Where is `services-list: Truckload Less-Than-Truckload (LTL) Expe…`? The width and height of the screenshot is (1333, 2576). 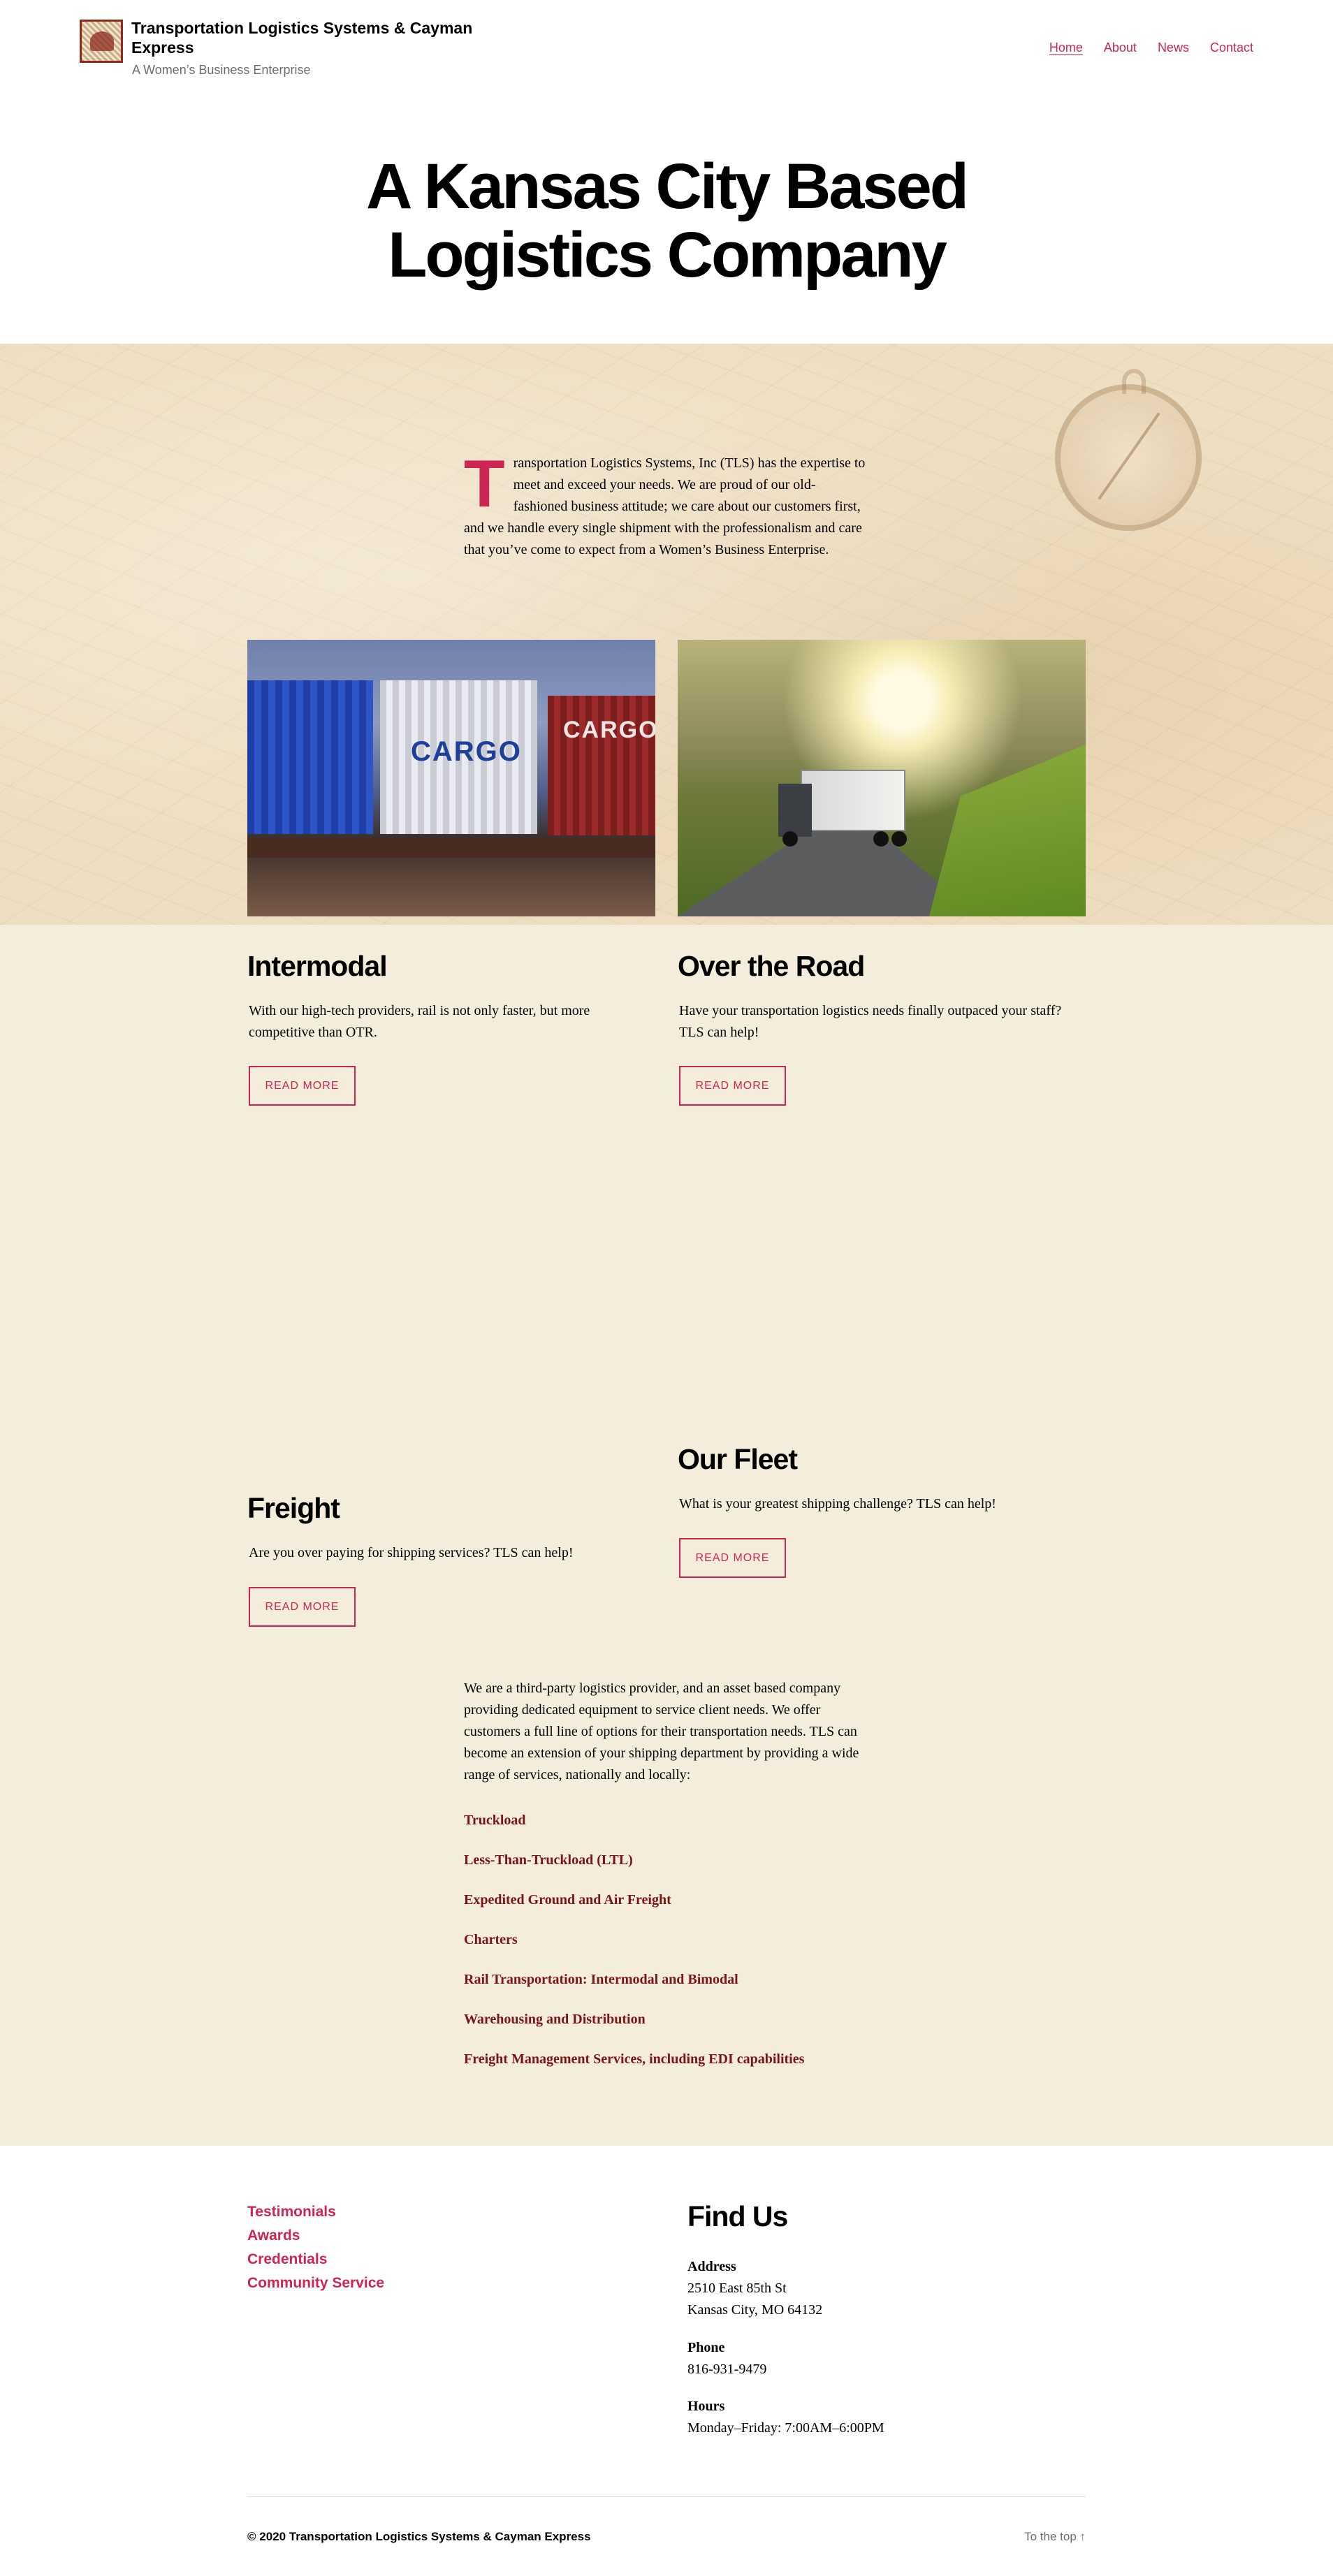 services-list: Truckload Less-Than-Truckload (LTL) Expe… is located at coordinates (709, 1949).